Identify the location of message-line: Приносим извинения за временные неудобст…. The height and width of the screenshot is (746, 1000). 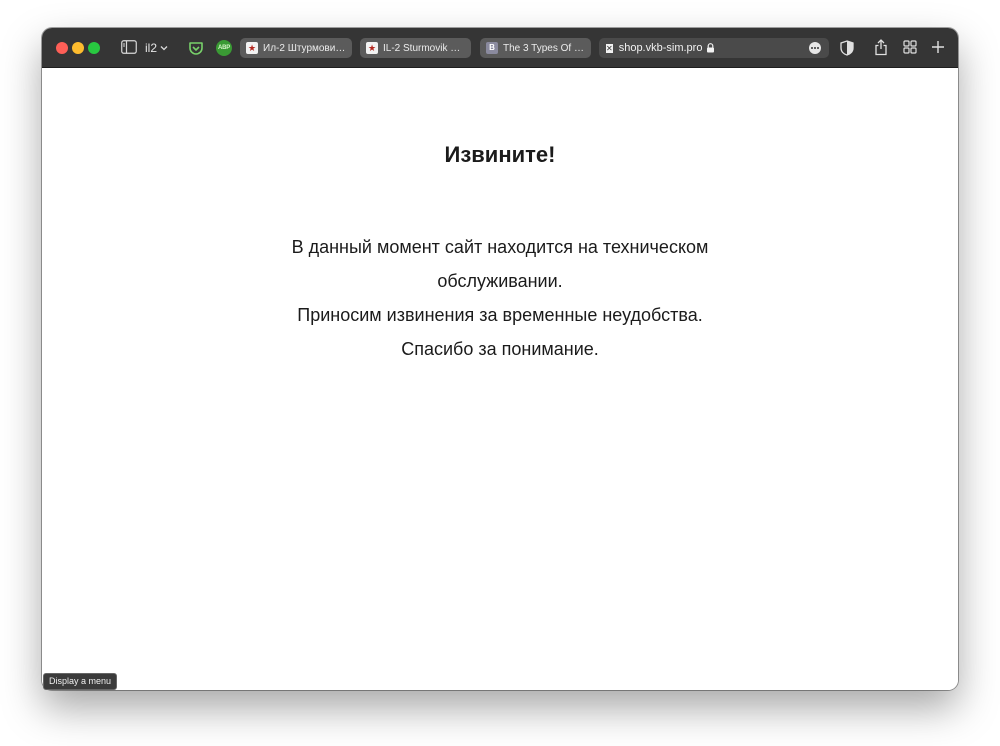
(500, 315).